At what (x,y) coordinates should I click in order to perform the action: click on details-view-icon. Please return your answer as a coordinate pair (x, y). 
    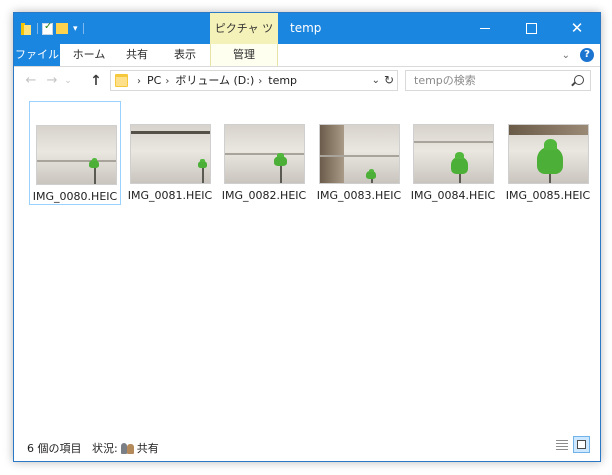
    Looking at the image, I should click on (562, 445).